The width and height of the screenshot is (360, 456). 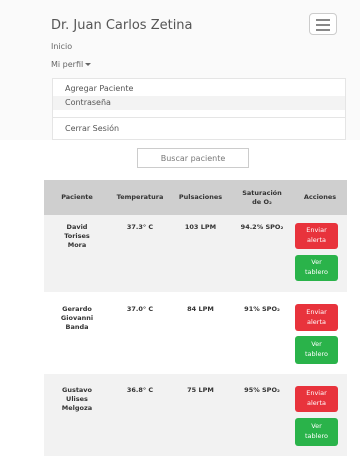 I want to click on patient-name-line: Ulises, so click(x=77, y=399).